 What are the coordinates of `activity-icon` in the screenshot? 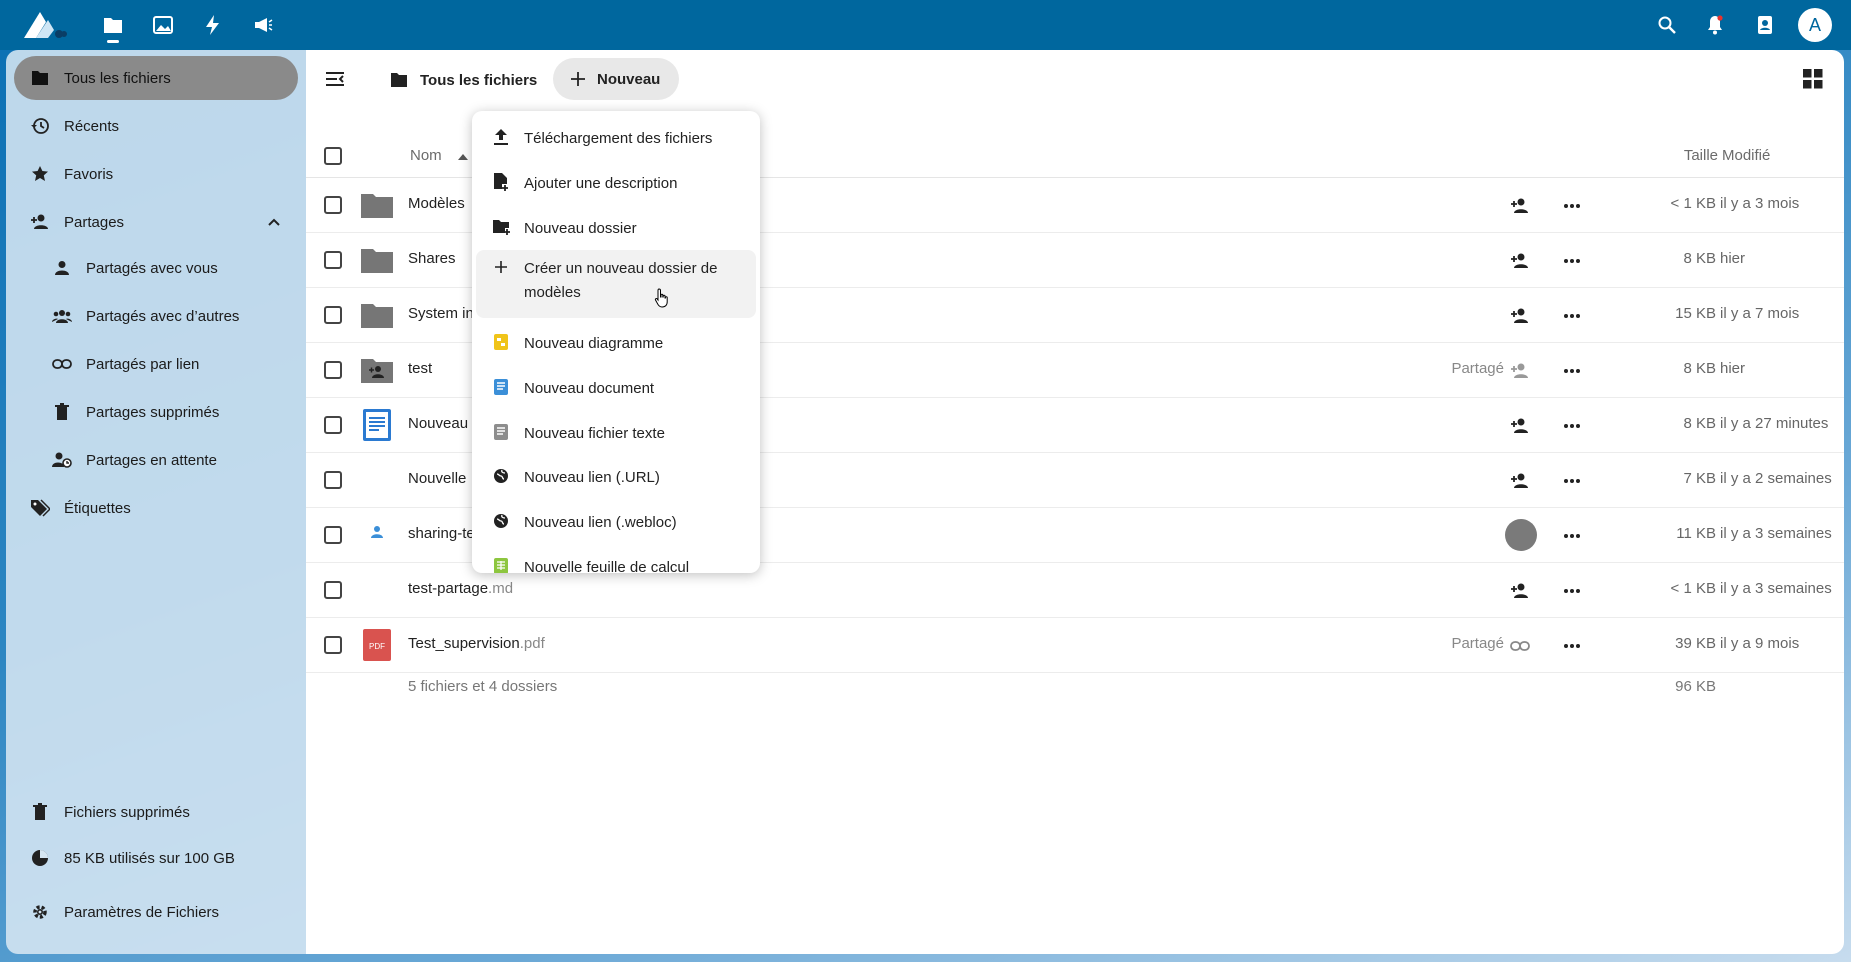 It's located at (213, 25).